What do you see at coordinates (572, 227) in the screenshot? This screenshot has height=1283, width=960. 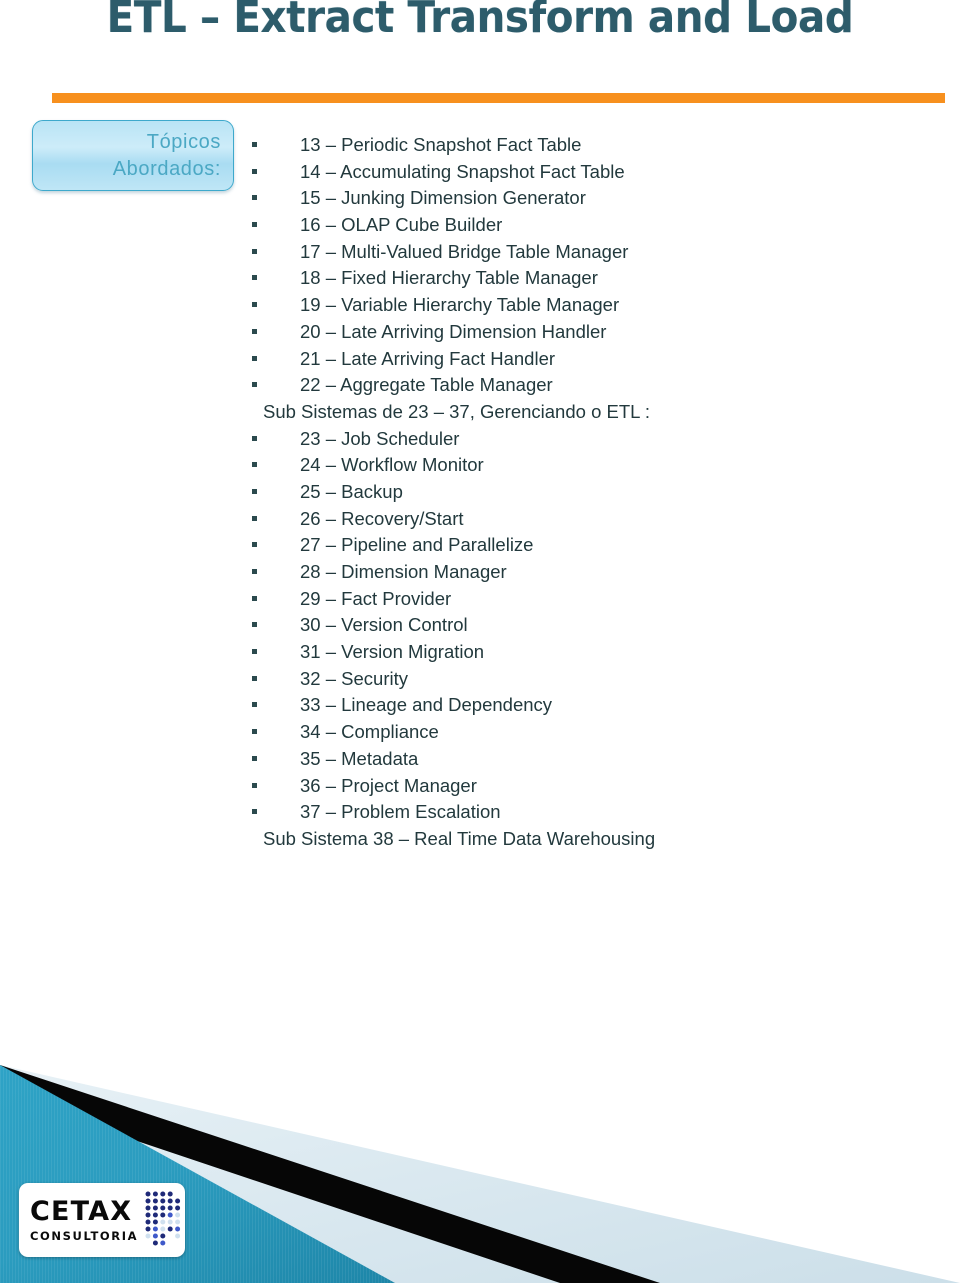 I see `list-item: 16 – OLAP Cube Builder` at bounding box center [572, 227].